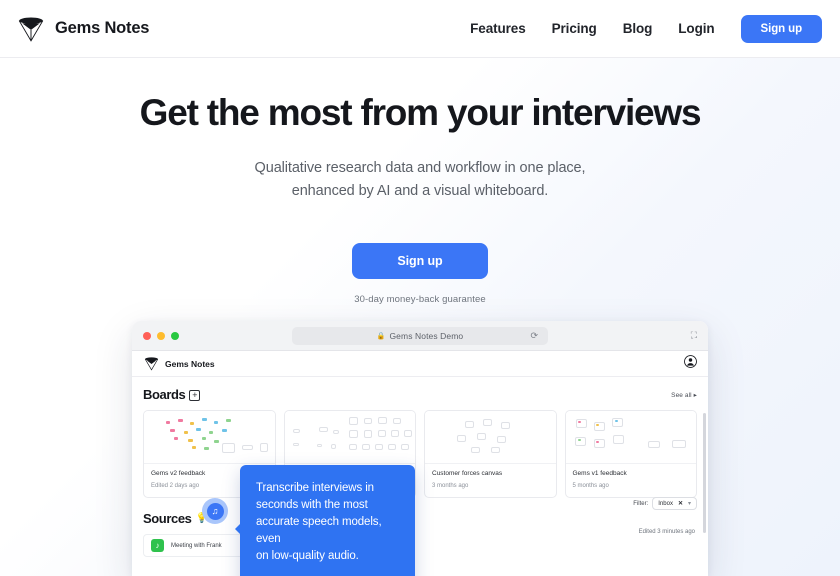  Describe the element at coordinates (467, 473) in the screenshot. I see `board-card-title: Customer forces canvas` at that location.